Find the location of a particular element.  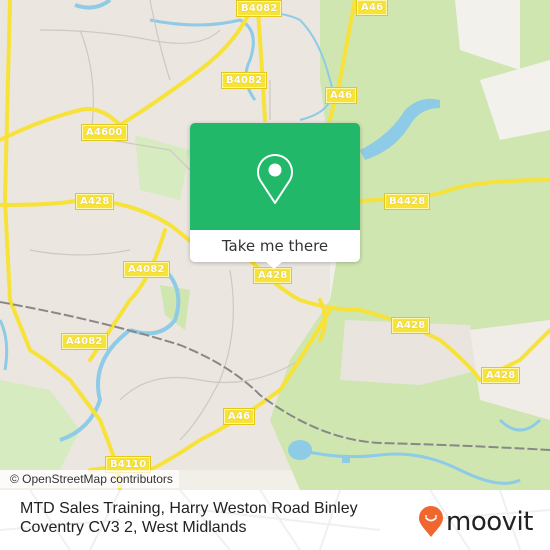

map-pin-icon is located at coordinates (275, 179).